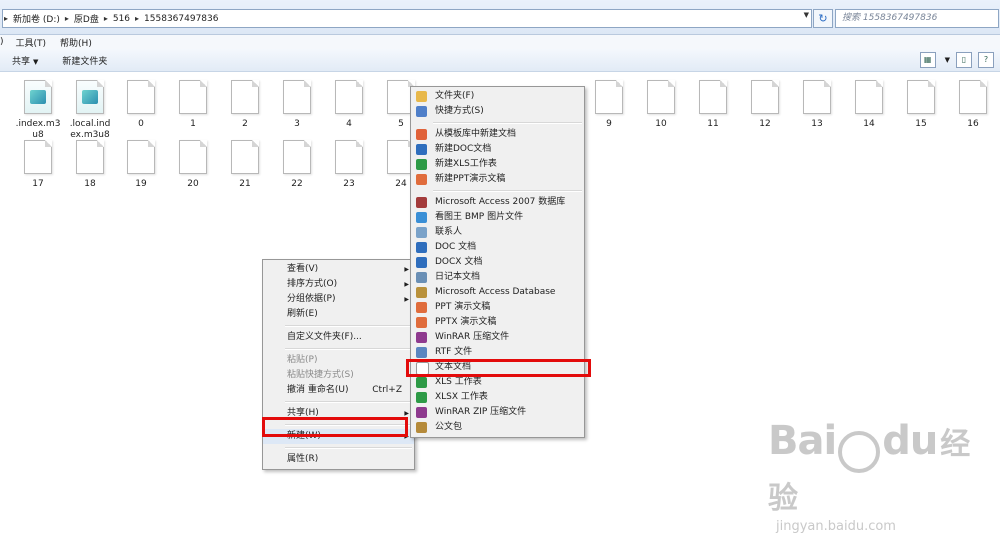 Image resolution: width=1000 pixels, height=534 pixels. I want to click on submenu-item: Microsoft Access Database, so click(497, 292).